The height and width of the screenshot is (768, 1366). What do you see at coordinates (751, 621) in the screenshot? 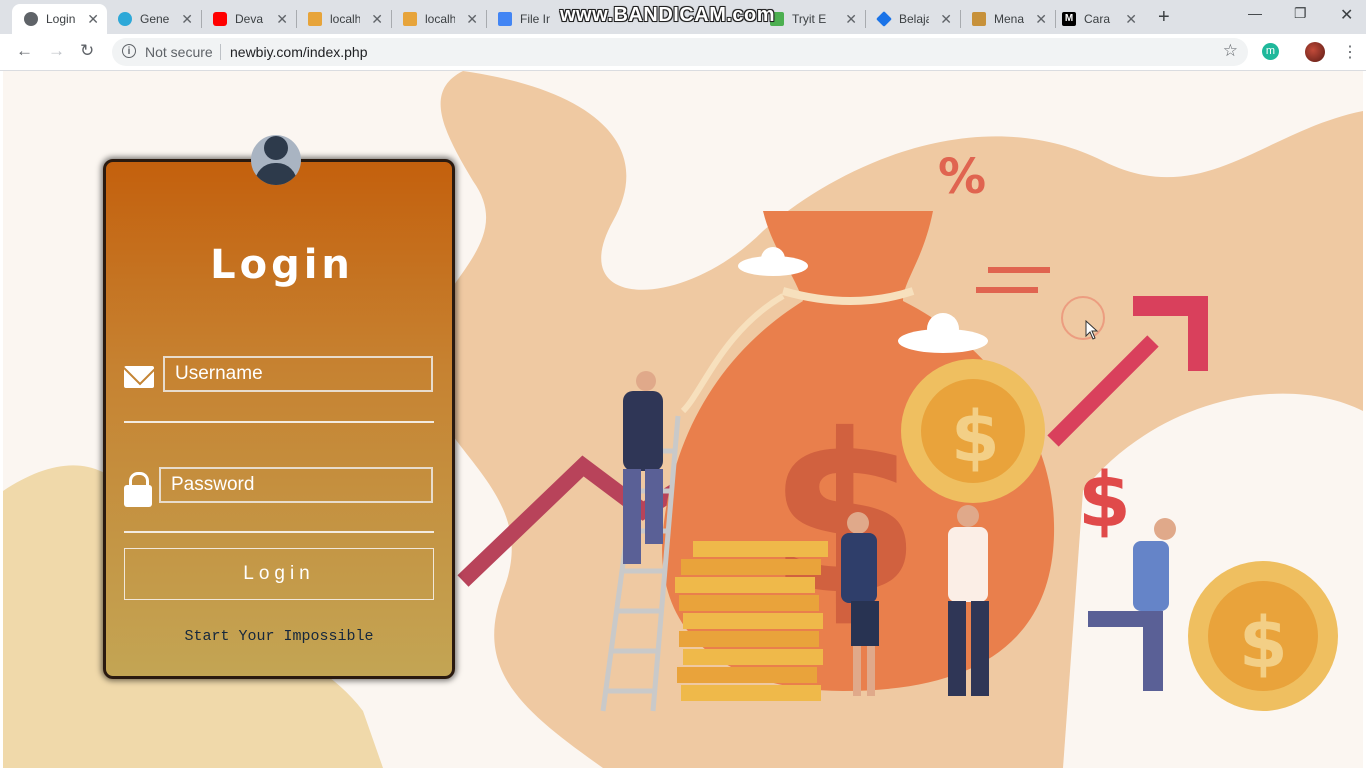
I see `coin-stack` at bounding box center [751, 621].